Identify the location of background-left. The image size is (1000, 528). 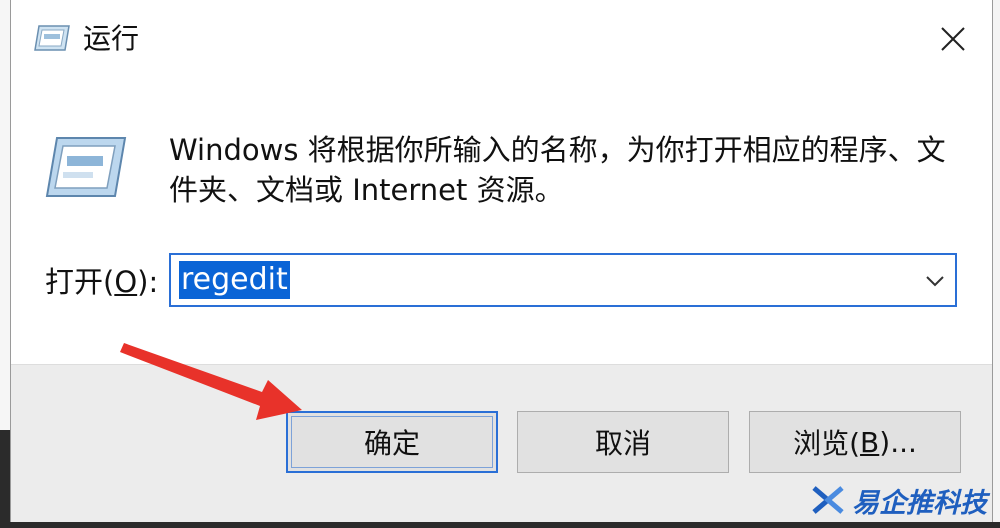
(5, 215).